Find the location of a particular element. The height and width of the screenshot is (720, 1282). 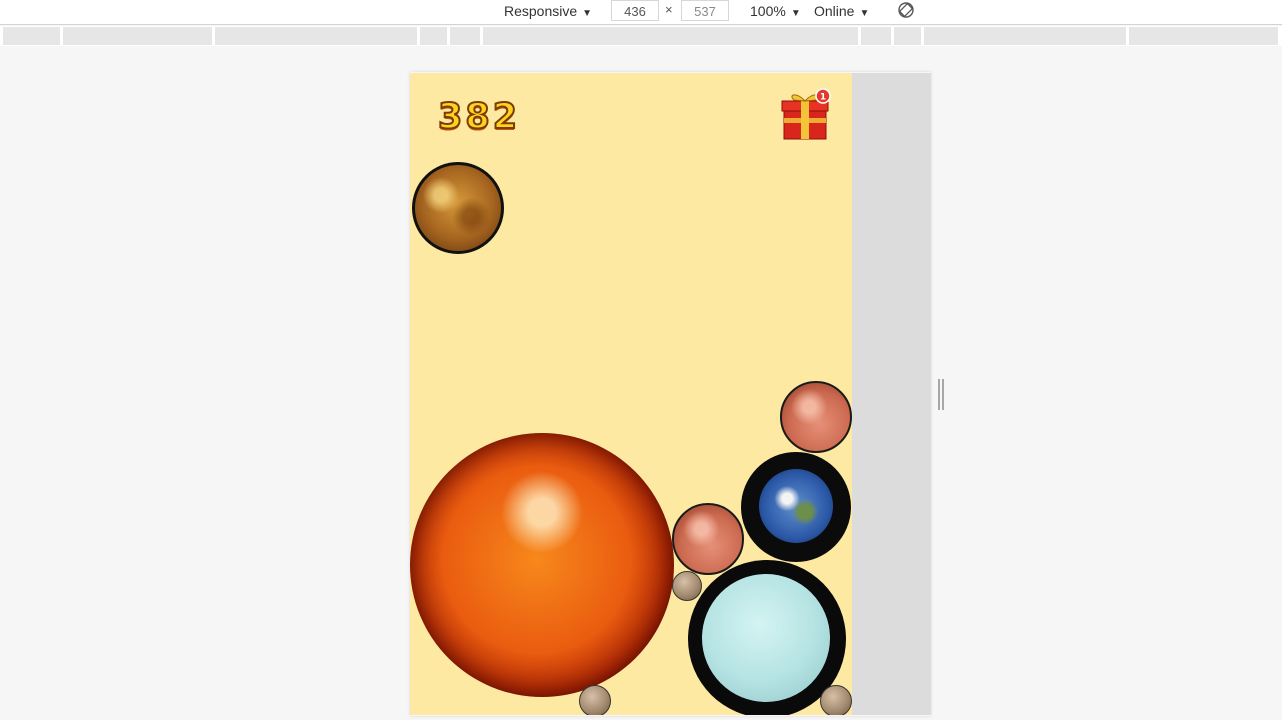

network-throttle-select: Online ▼ is located at coordinates (841, 12).